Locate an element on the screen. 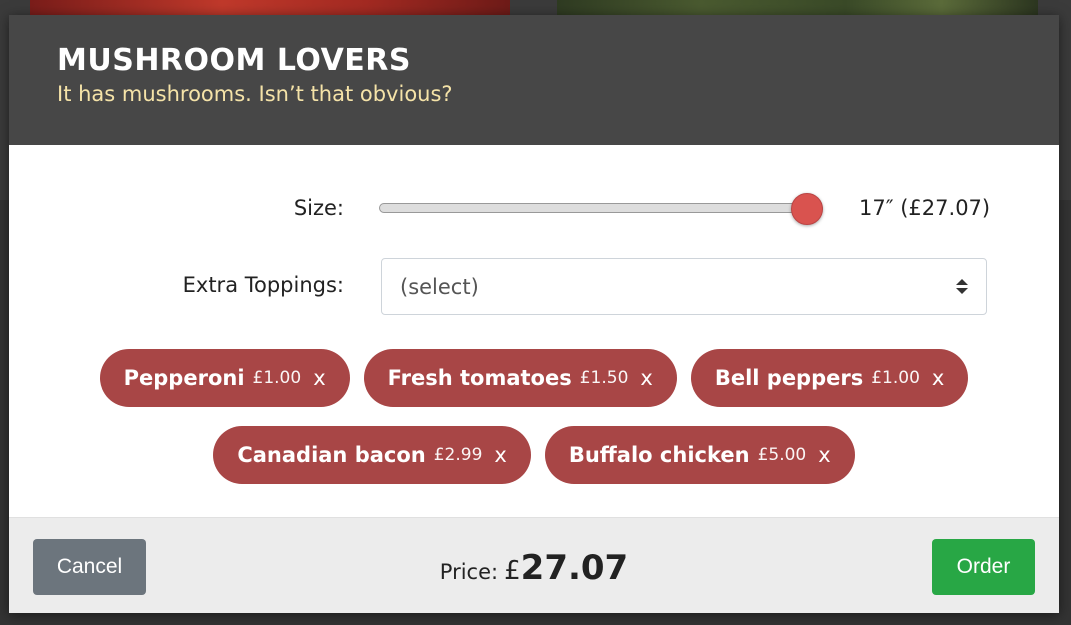  size-value: 17″ (£27.07) is located at coordinates (925, 208).